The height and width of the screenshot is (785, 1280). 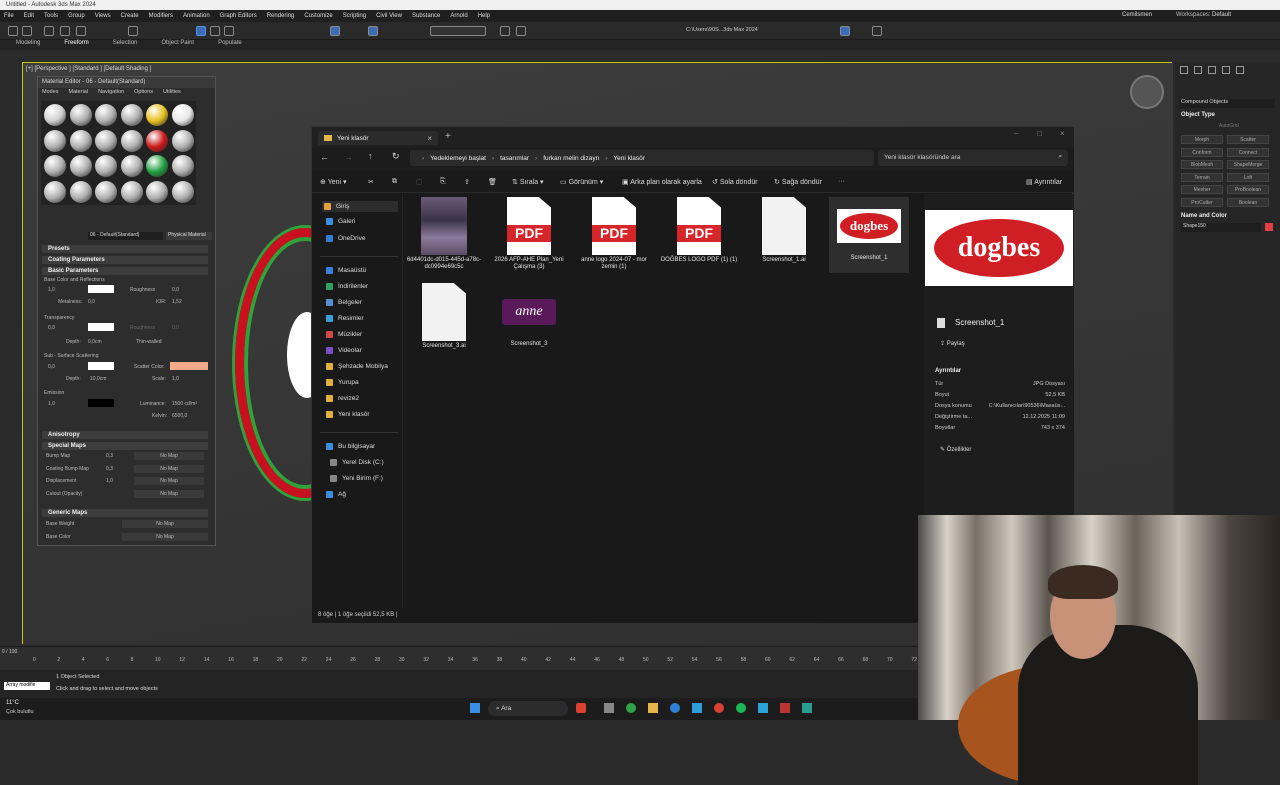 I want to click on user-account: Cemilsmen, so click(x=1137, y=15).